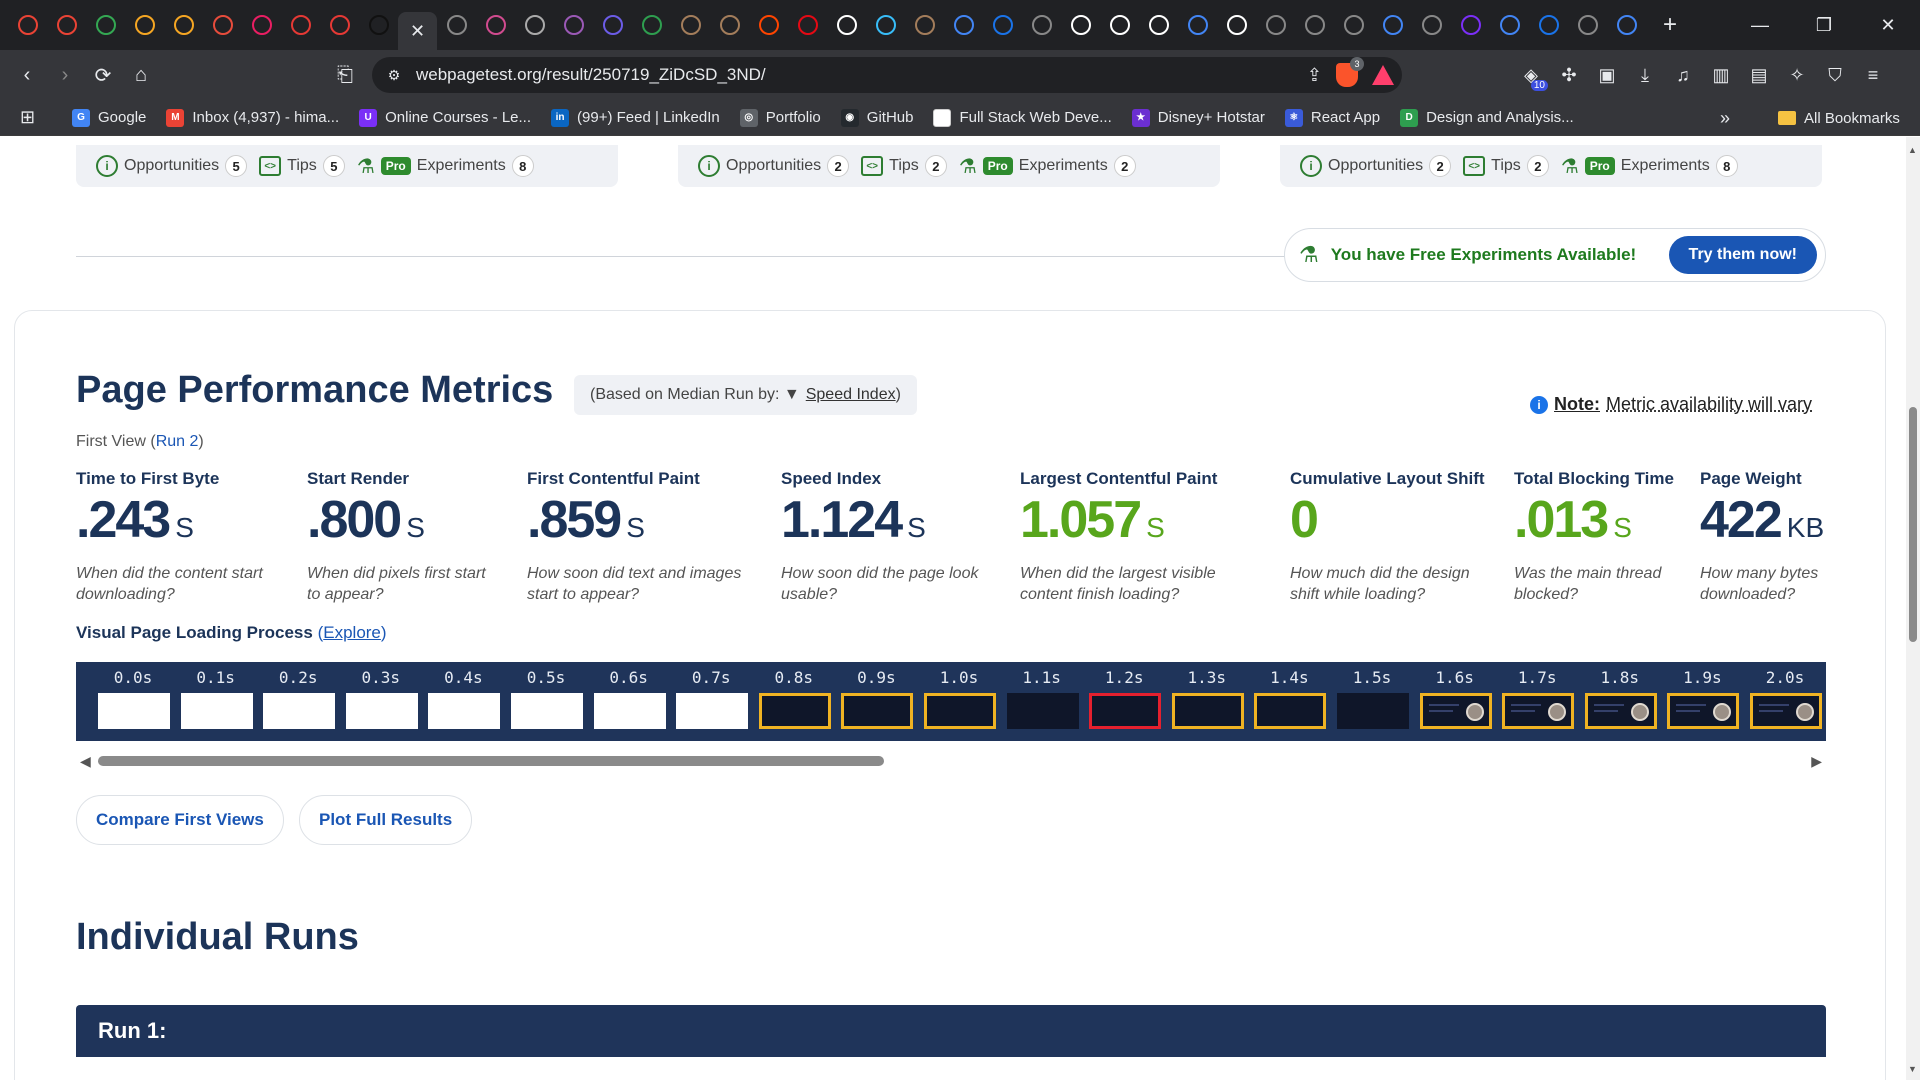 This screenshot has height=1080, width=1920. Describe the element at coordinates (302, 166) in the screenshot. I see `tips-link: <> Tips 5` at that location.